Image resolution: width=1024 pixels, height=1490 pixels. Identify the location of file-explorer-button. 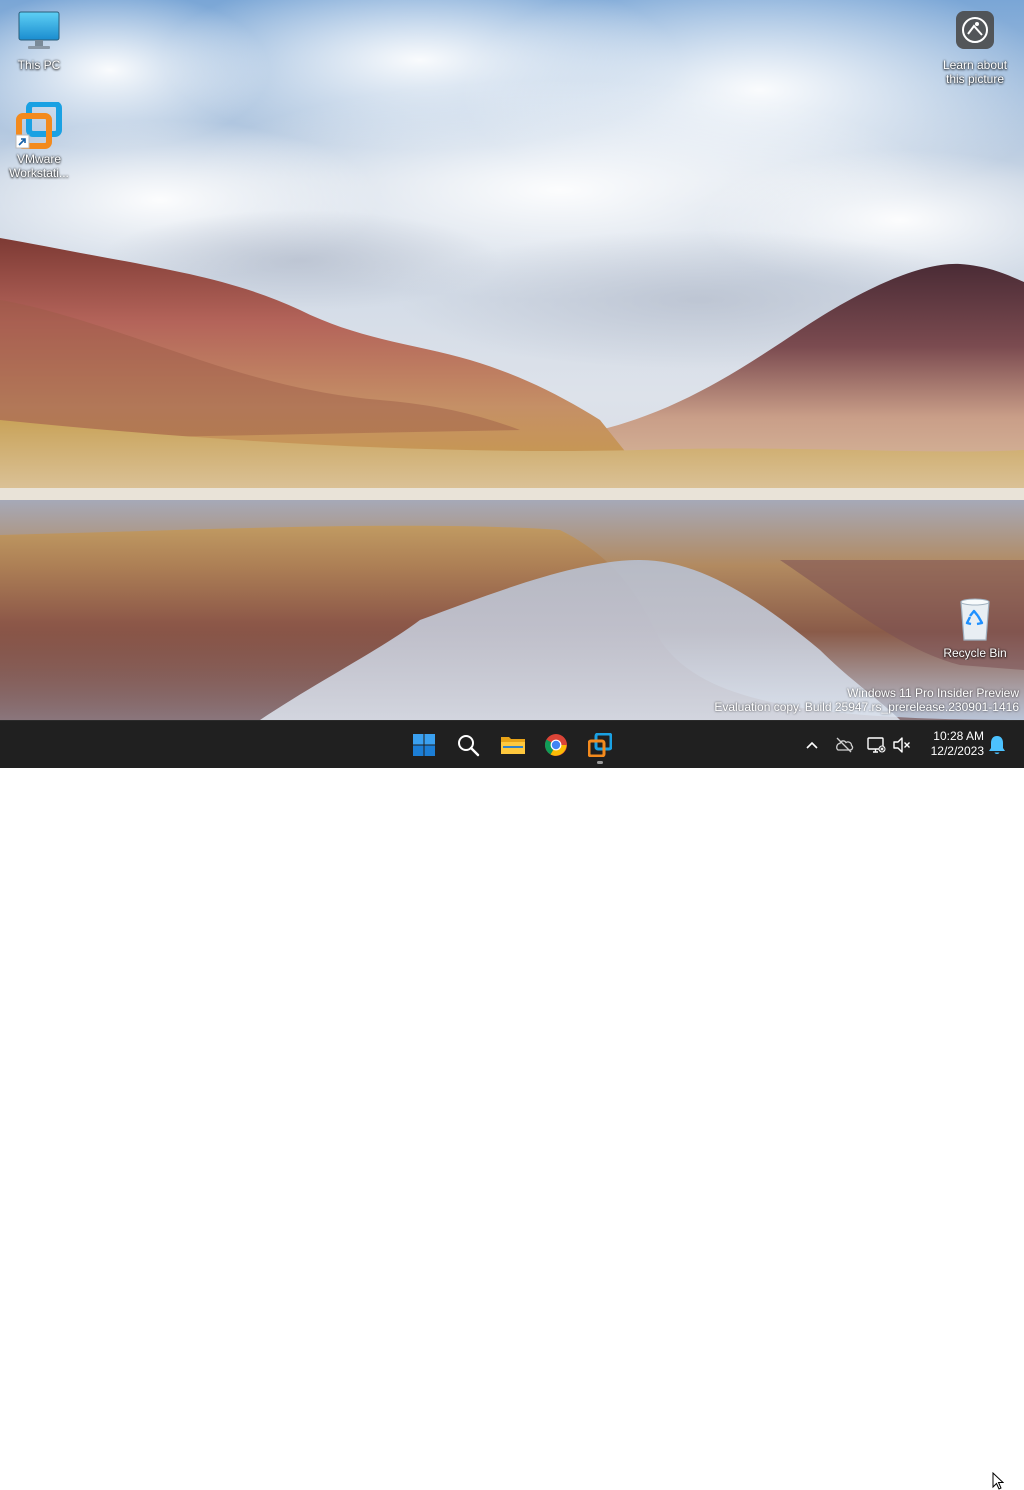
(512, 745).